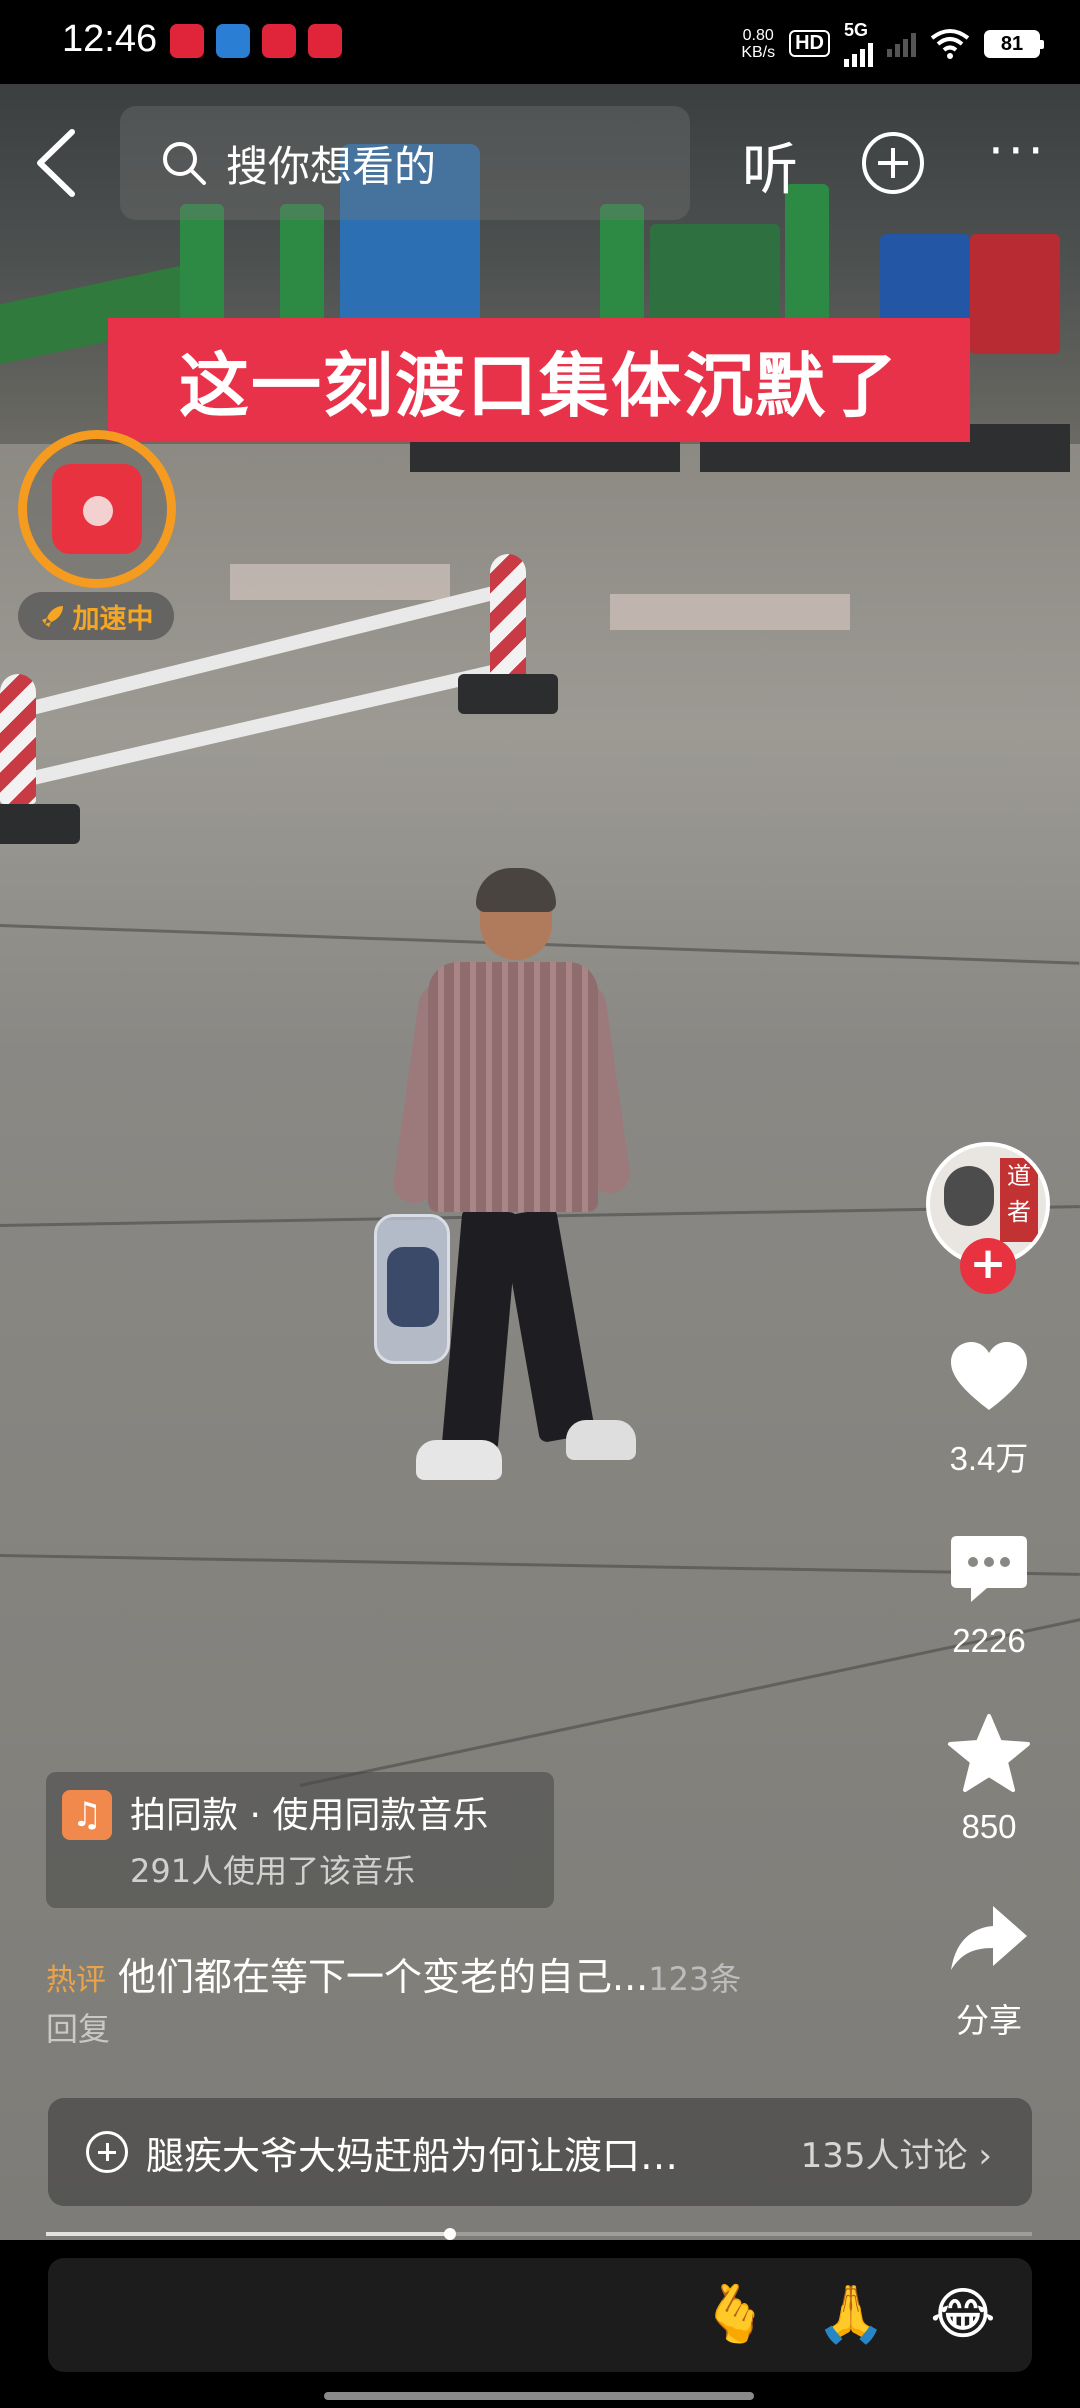 The width and height of the screenshot is (1080, 2408). I want to click on woman-figure, so click(512, 1196).